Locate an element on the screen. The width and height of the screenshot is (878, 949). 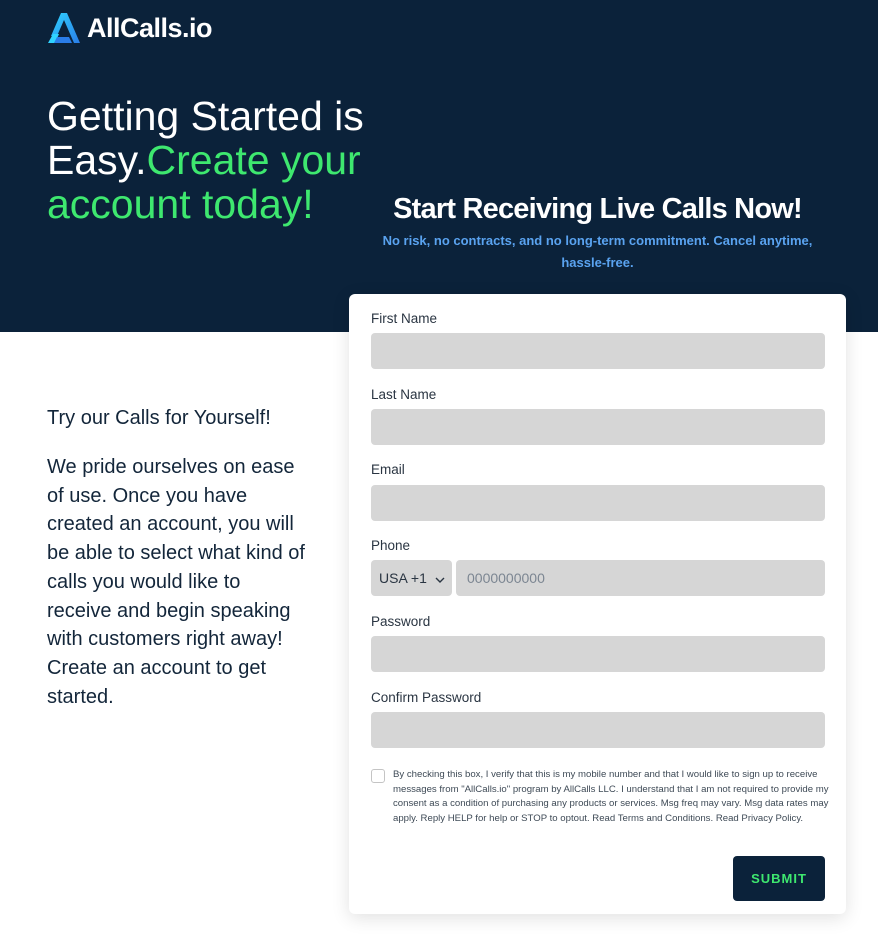
phone-number-field is located at coordinates (640, 578).